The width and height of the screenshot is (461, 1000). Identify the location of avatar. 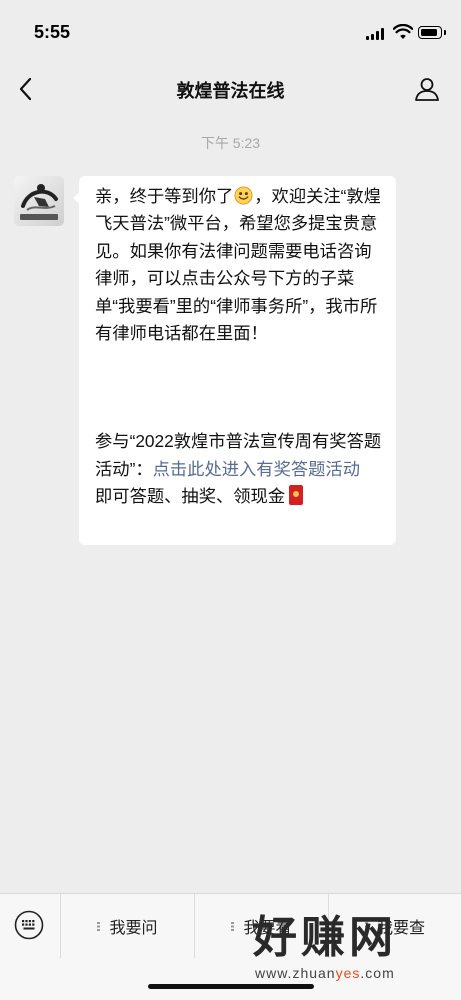
(39, 201).